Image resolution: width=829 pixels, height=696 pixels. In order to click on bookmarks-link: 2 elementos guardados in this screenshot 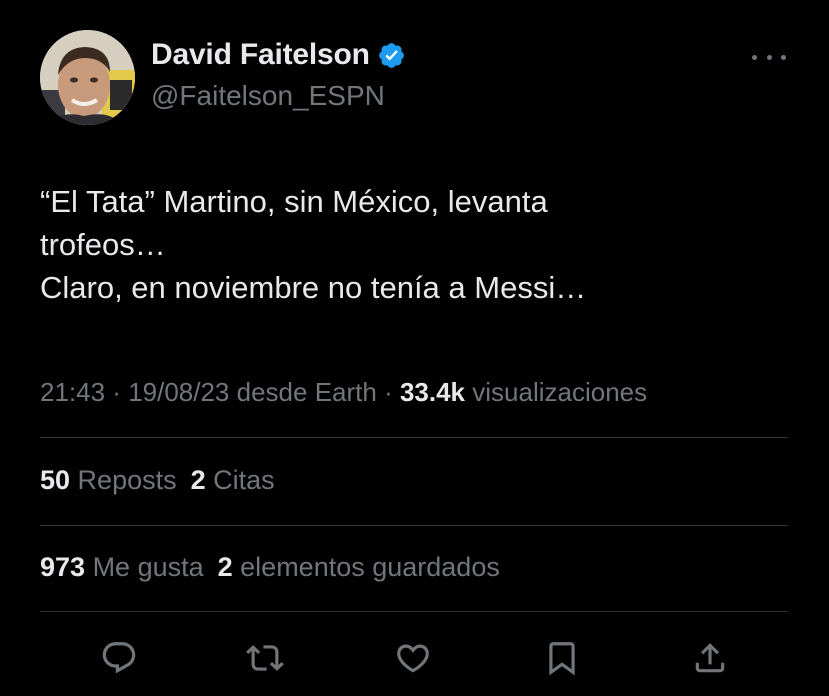, I will do `click(359, 567)`.